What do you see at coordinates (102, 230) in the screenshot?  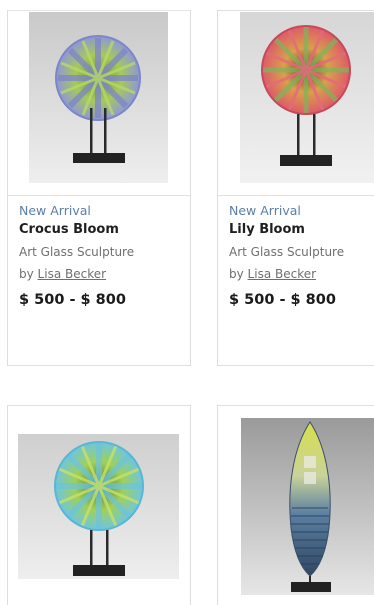 I see `product-title: Crocus Bloom` at bounding box center [102, 230].